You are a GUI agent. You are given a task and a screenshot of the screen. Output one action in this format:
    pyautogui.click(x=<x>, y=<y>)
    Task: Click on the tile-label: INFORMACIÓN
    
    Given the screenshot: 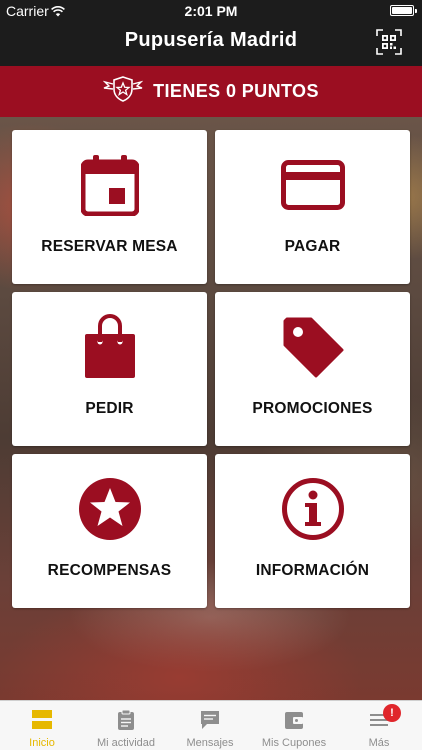 What is the action you would take?
    pyautogui.click(x=312, y=570)
    